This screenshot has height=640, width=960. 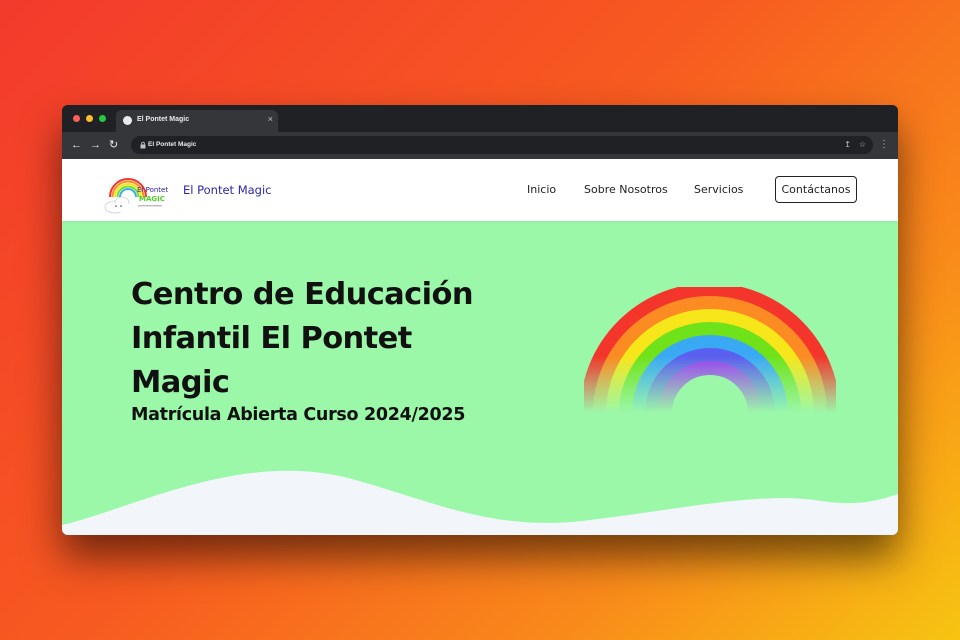 What do you see at coordinates (152, 190) in the screenshot?
I see `logo-wordmark-top: El Pontet` at bounding box center [152, 190].